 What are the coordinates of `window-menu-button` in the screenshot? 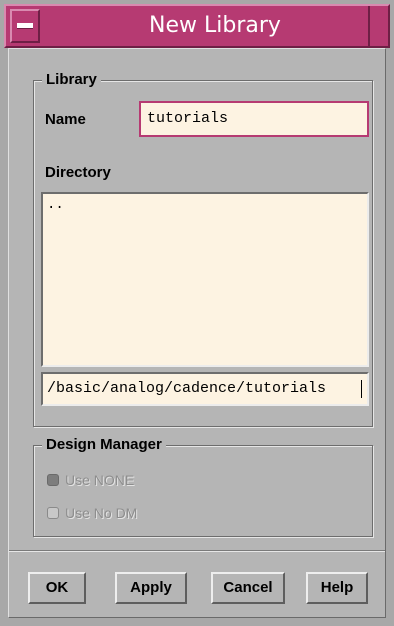 It's located at (25, 26).